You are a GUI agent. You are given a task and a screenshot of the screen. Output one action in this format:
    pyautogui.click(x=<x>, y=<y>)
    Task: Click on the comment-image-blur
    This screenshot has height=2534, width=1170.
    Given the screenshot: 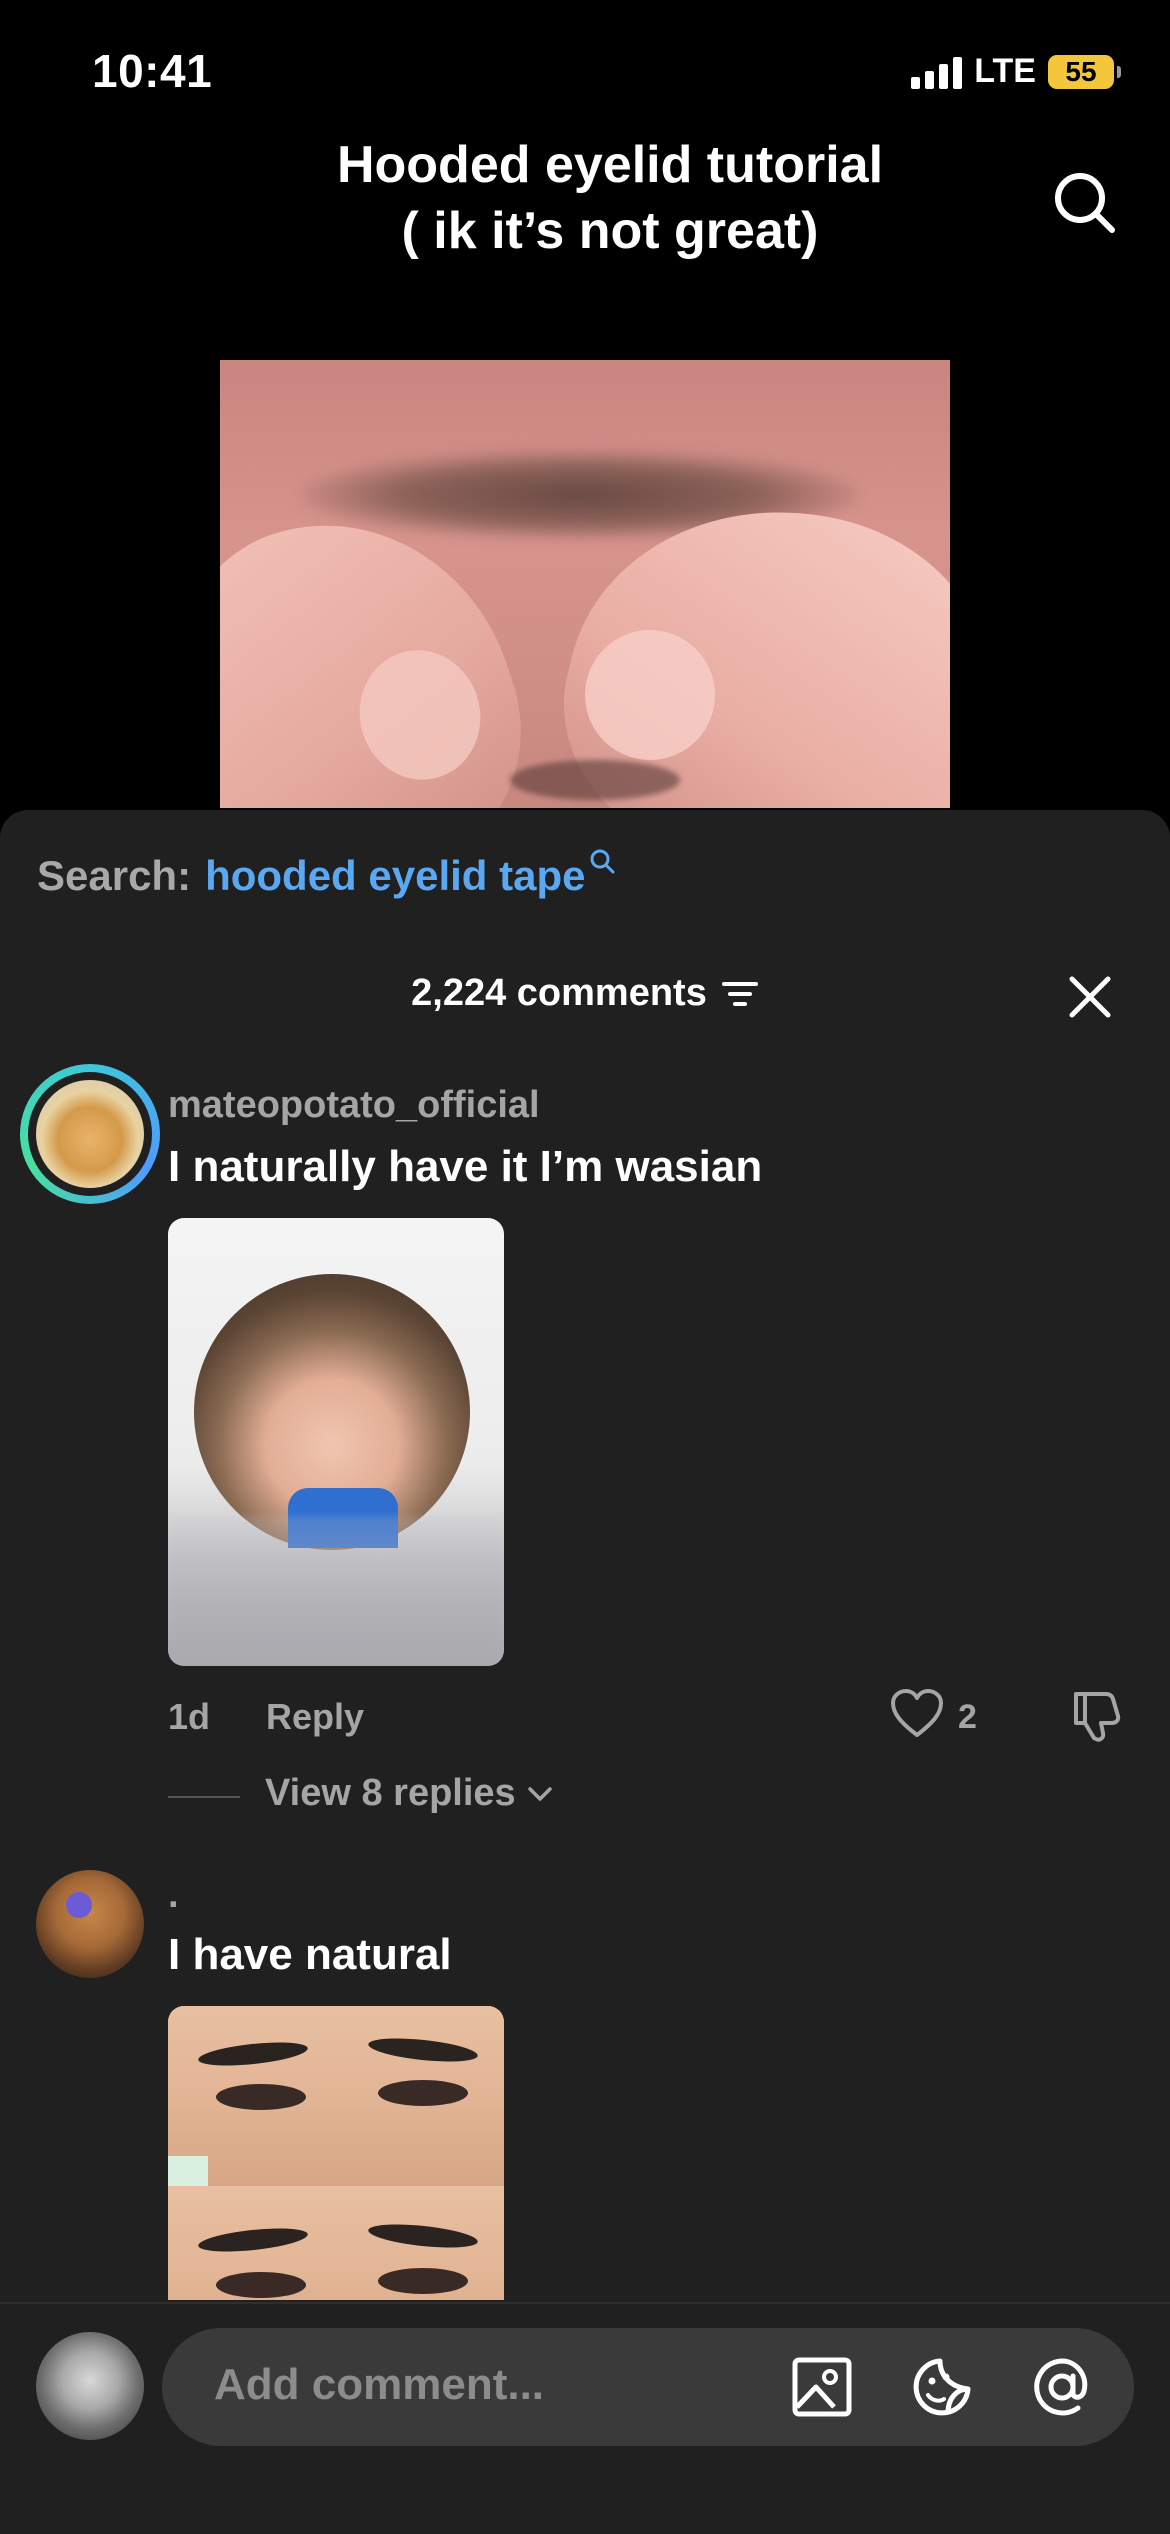 What is the action you would take?
    pyautogui.click(x=336, y=1591)
    